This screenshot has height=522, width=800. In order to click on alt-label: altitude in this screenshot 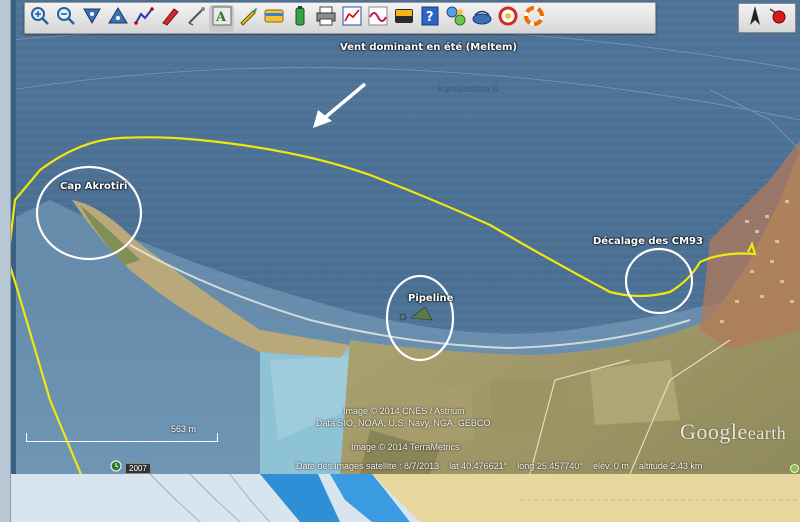, I will do `click(653, 465)`.